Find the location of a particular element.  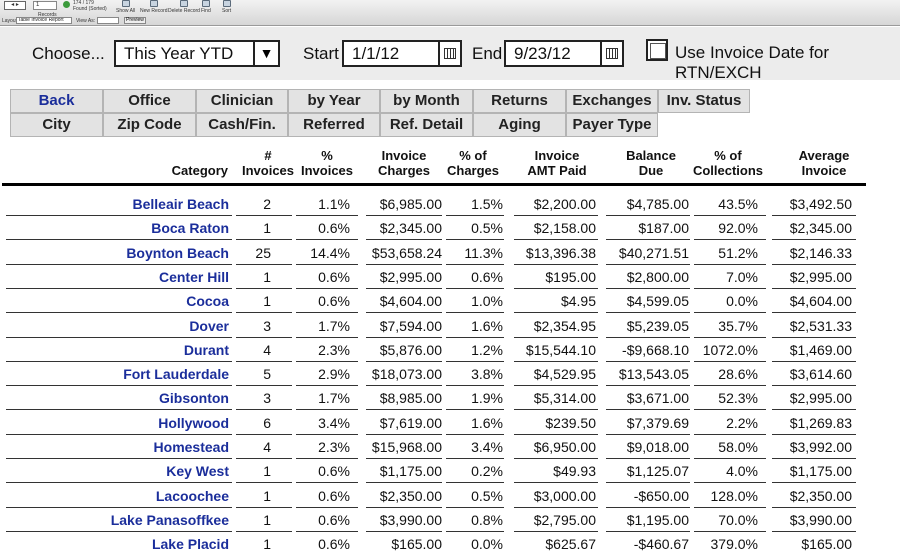

amt-paid-header-line2: AMT Paid is located at coordinates (557, 170).